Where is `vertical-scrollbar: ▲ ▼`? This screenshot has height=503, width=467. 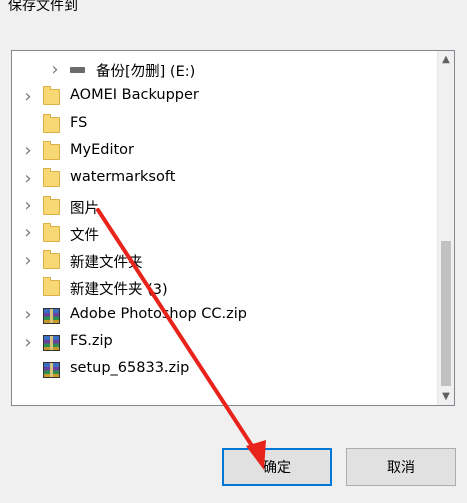 vertical-scrollbar: ▲ ▼ is located at coordinates (445, 228).